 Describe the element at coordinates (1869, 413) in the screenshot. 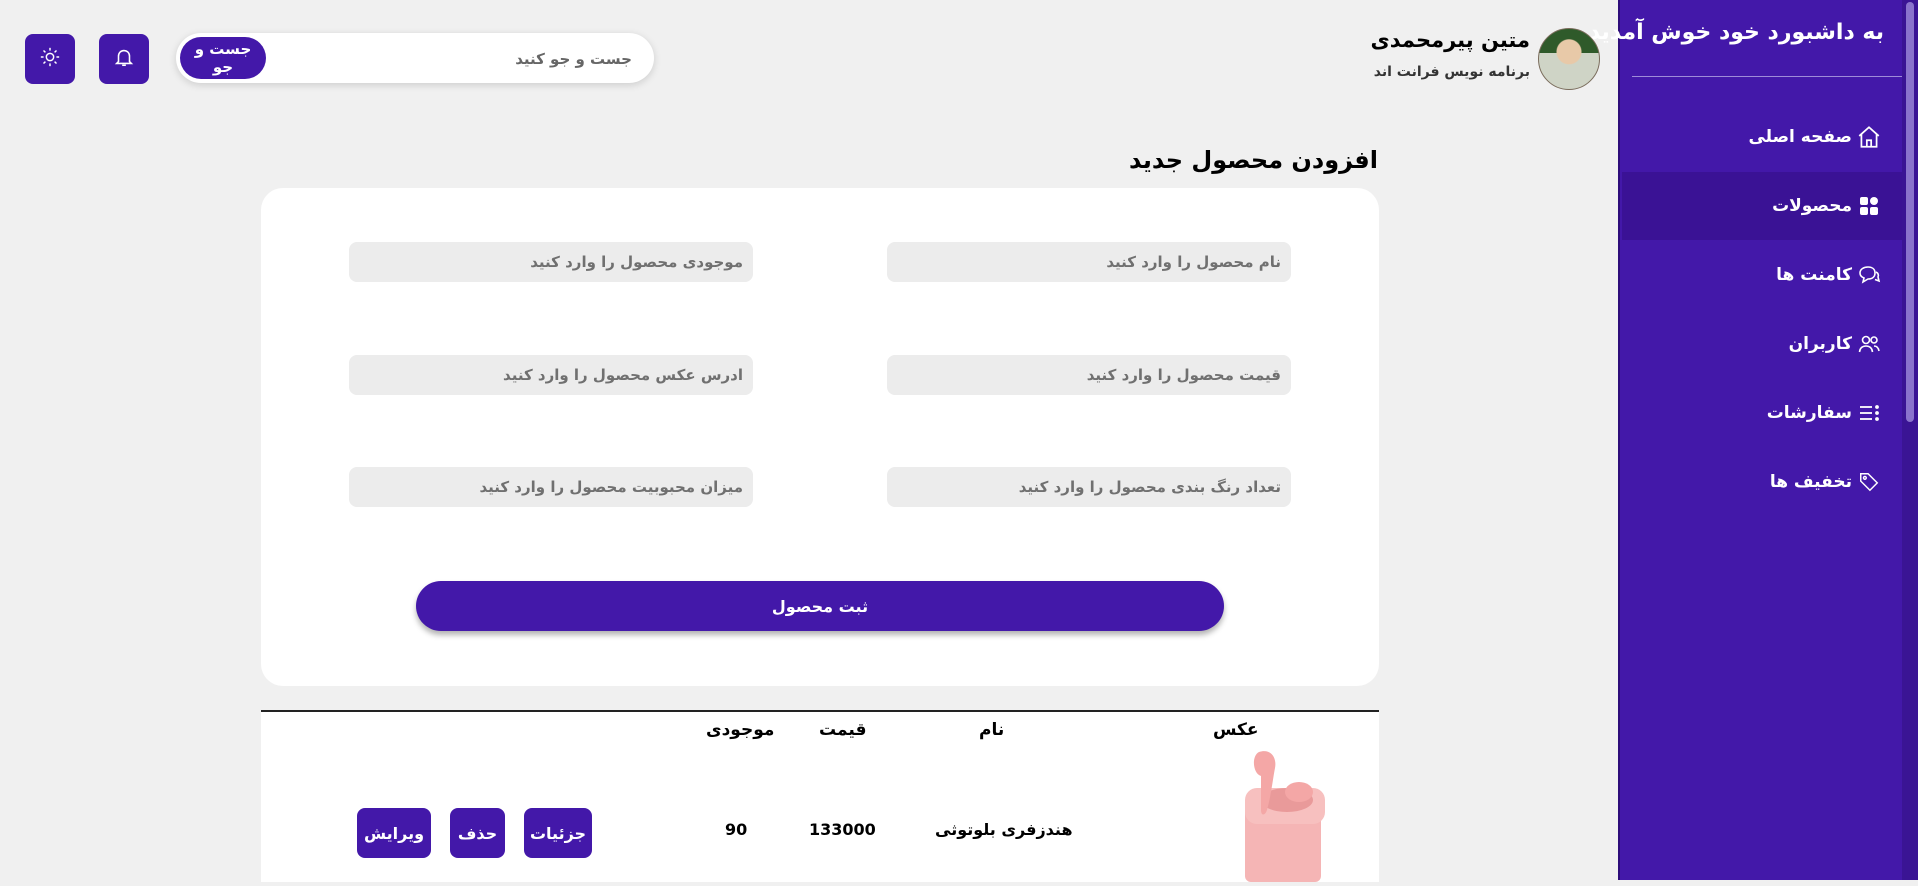

I see `list-icon` at that location.